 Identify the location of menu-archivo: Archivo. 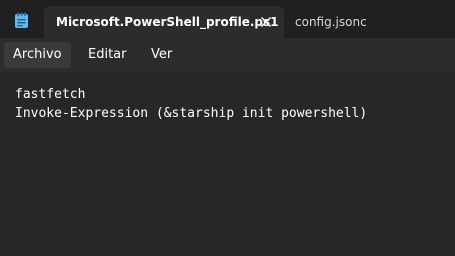
(37, 55).